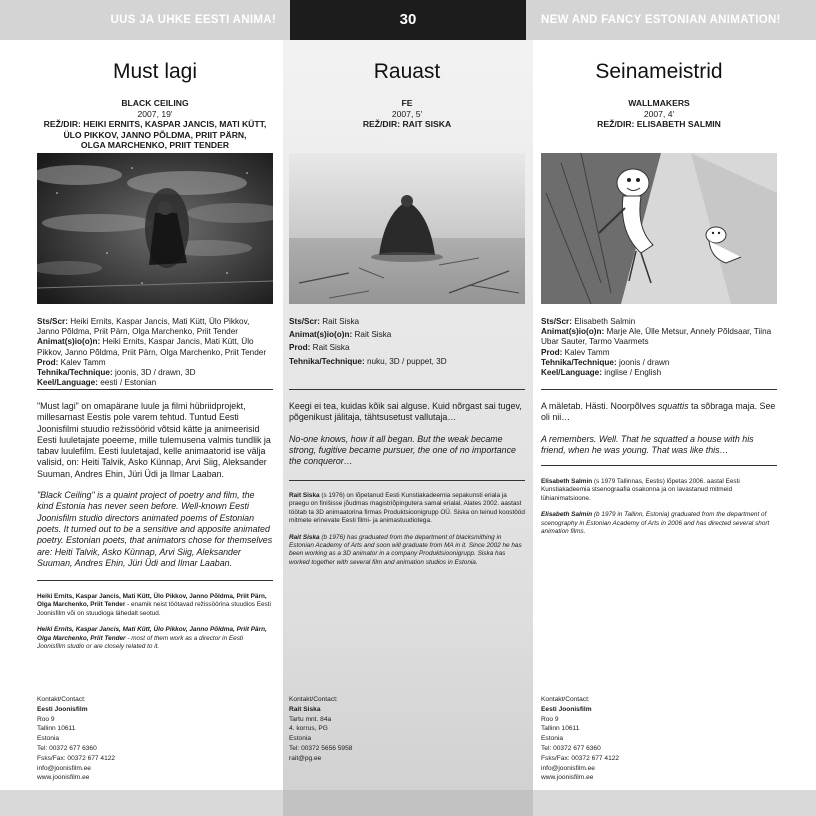 The width and height of the screenshot is (816, 816). Describe the element at coordinates (308, 729) in the screenshot. I see `contact-line: 4. korrus, PG` at that location.